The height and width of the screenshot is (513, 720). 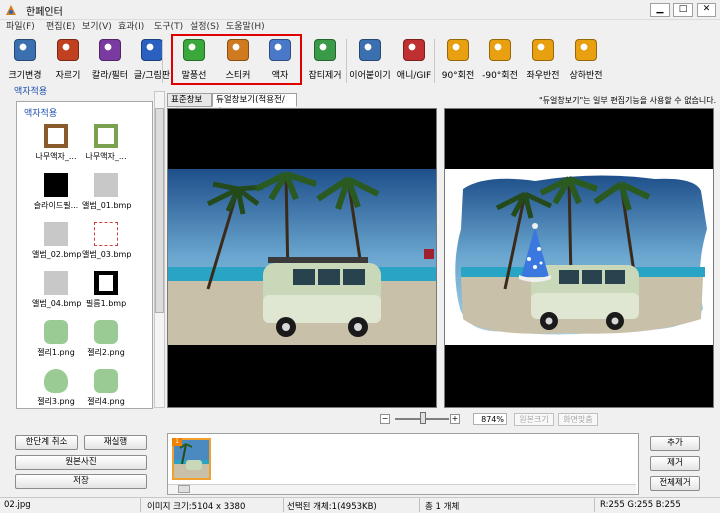 I want to click on status-total: 총 1 개체, so click(x=442, y=507).